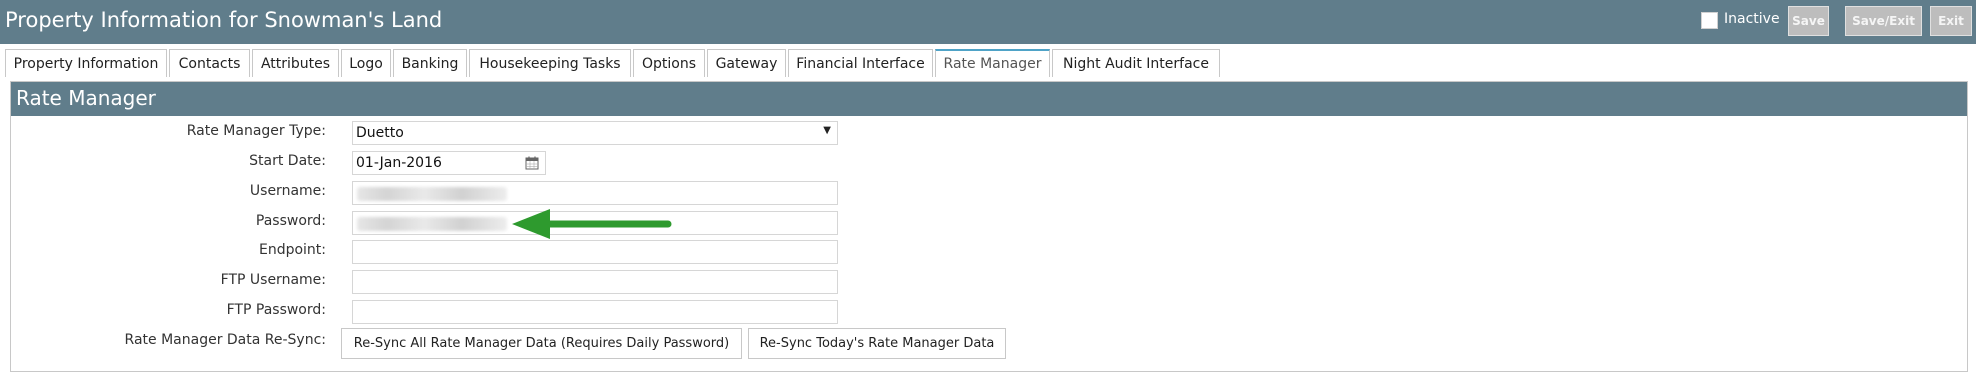 The image size is (1976, 381). What do you see at coordinates (225, 340) in the screenshot?
I see `resync-label: Rate Manager Data Re-Sync:` at bounding box center [225, 340].